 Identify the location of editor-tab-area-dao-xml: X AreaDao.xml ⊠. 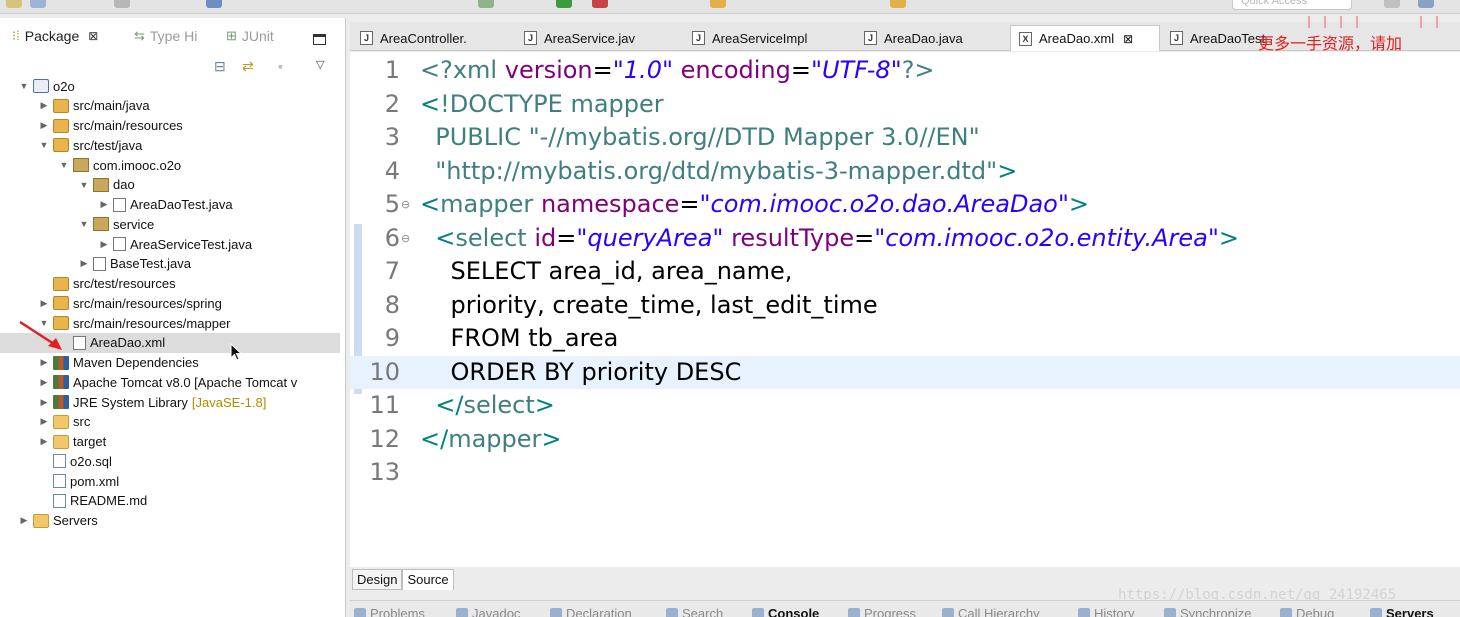
(1085, 38).